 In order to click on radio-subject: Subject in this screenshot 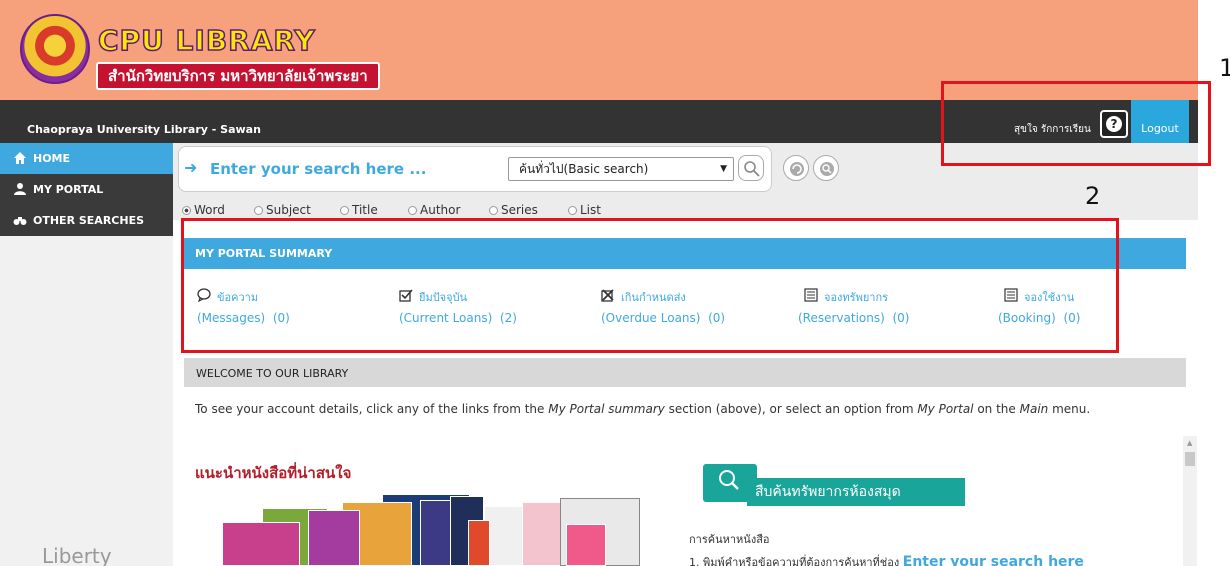, I will do `click(282, 210)`.